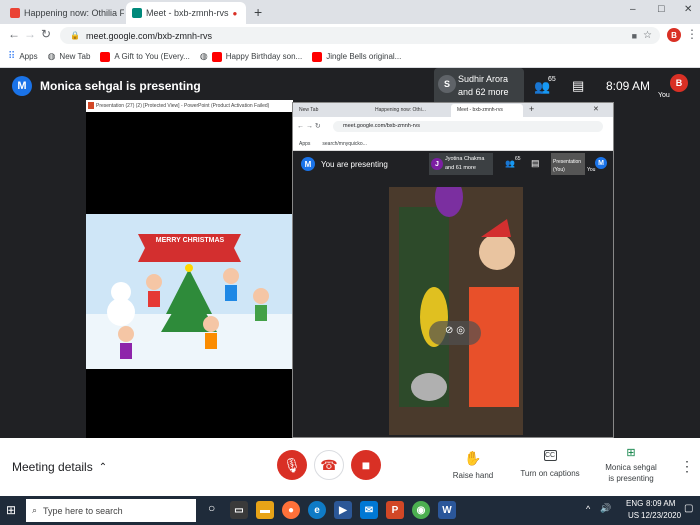  I want to click on raise-hand-button: ✋ Raise hand, so click(473, 465).